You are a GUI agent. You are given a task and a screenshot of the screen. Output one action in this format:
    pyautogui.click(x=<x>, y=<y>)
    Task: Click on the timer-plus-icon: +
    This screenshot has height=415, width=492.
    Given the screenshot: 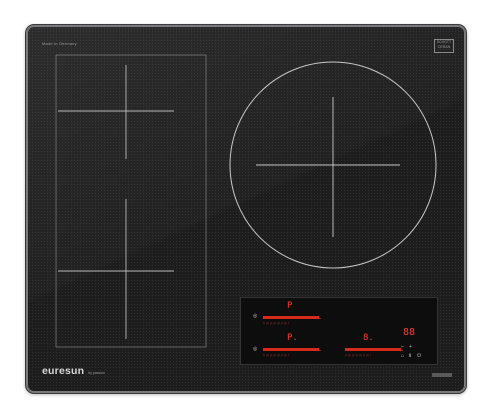 What is the action you would take?
    pyautogui.click(x=410, y=347)
    